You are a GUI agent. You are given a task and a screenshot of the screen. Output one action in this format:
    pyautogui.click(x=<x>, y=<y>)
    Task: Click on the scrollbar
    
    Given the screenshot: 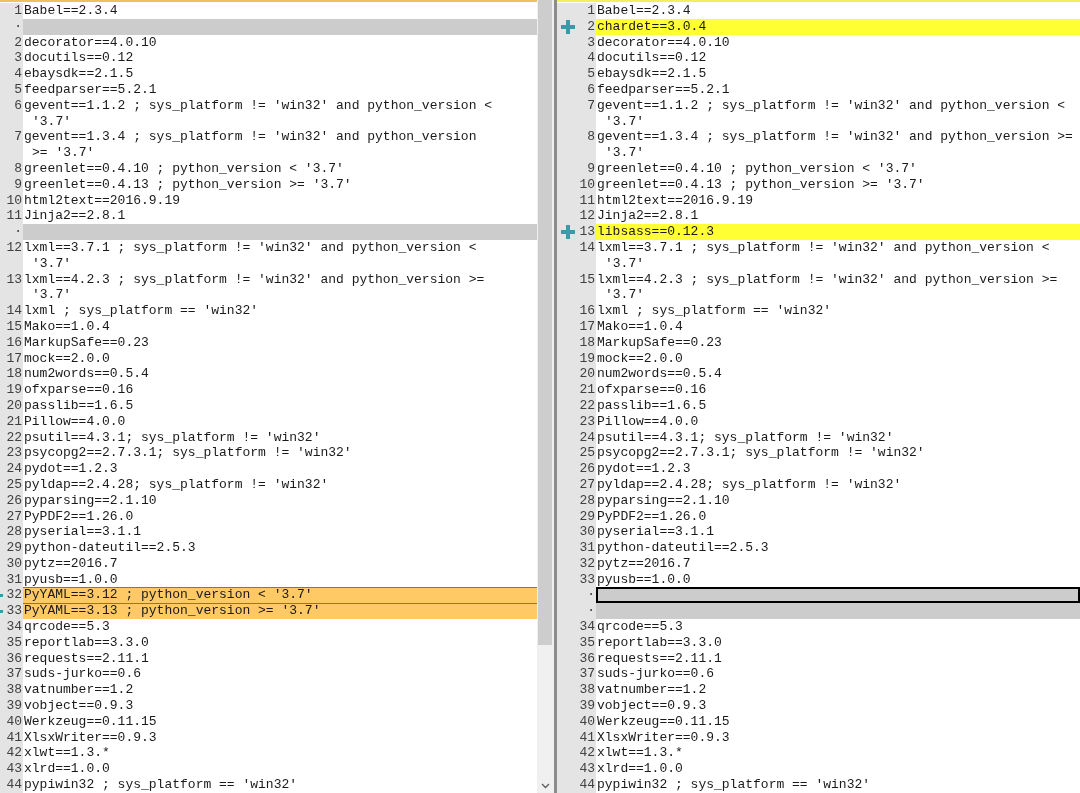 What is the action you would take?
    pyautogui.click(x=545, y=396)
    